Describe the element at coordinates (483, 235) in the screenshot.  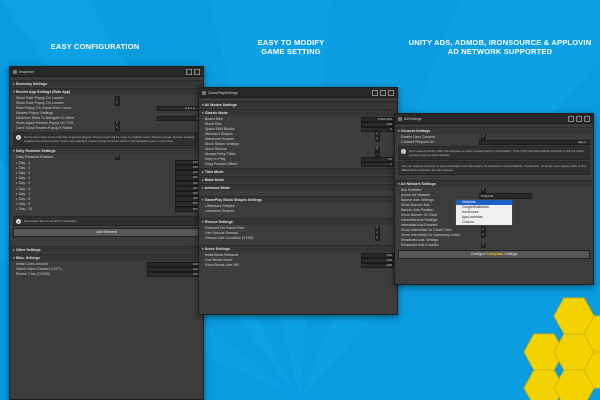
I see `interstitial-toggle-checkbox` at that location.